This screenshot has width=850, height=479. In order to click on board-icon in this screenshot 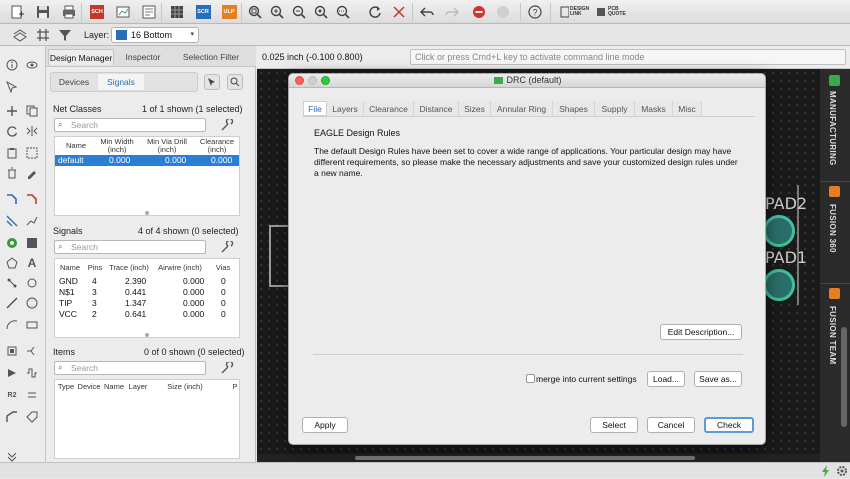, I will do `click(123, 12)`.